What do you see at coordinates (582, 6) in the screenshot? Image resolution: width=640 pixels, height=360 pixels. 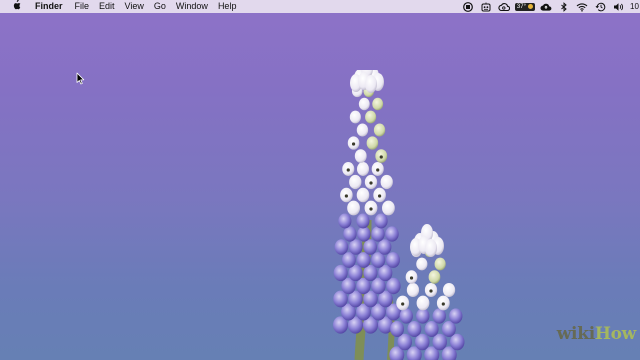 I see `wifi-icon` at bounding box center [582, 6].